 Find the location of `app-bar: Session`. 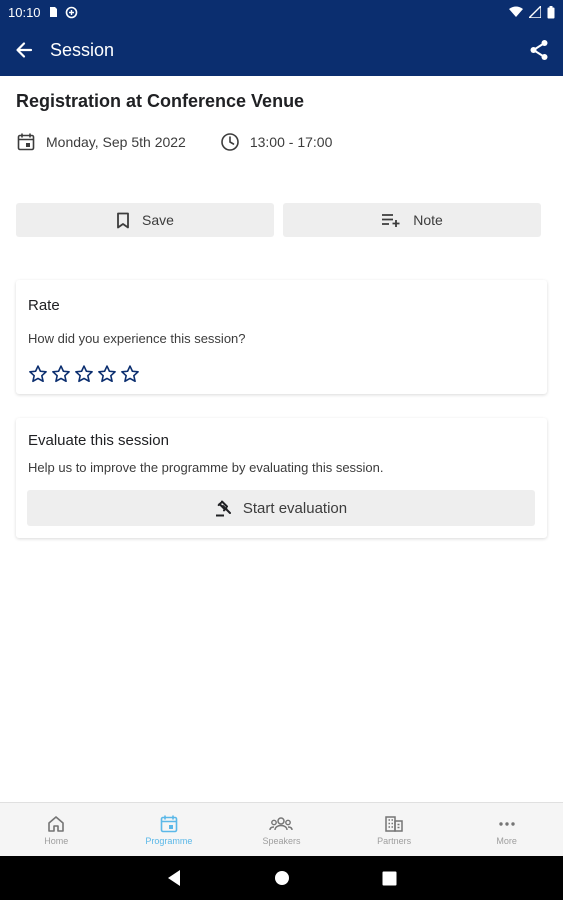

app-bar: Session is located at coordinates (281, 50).